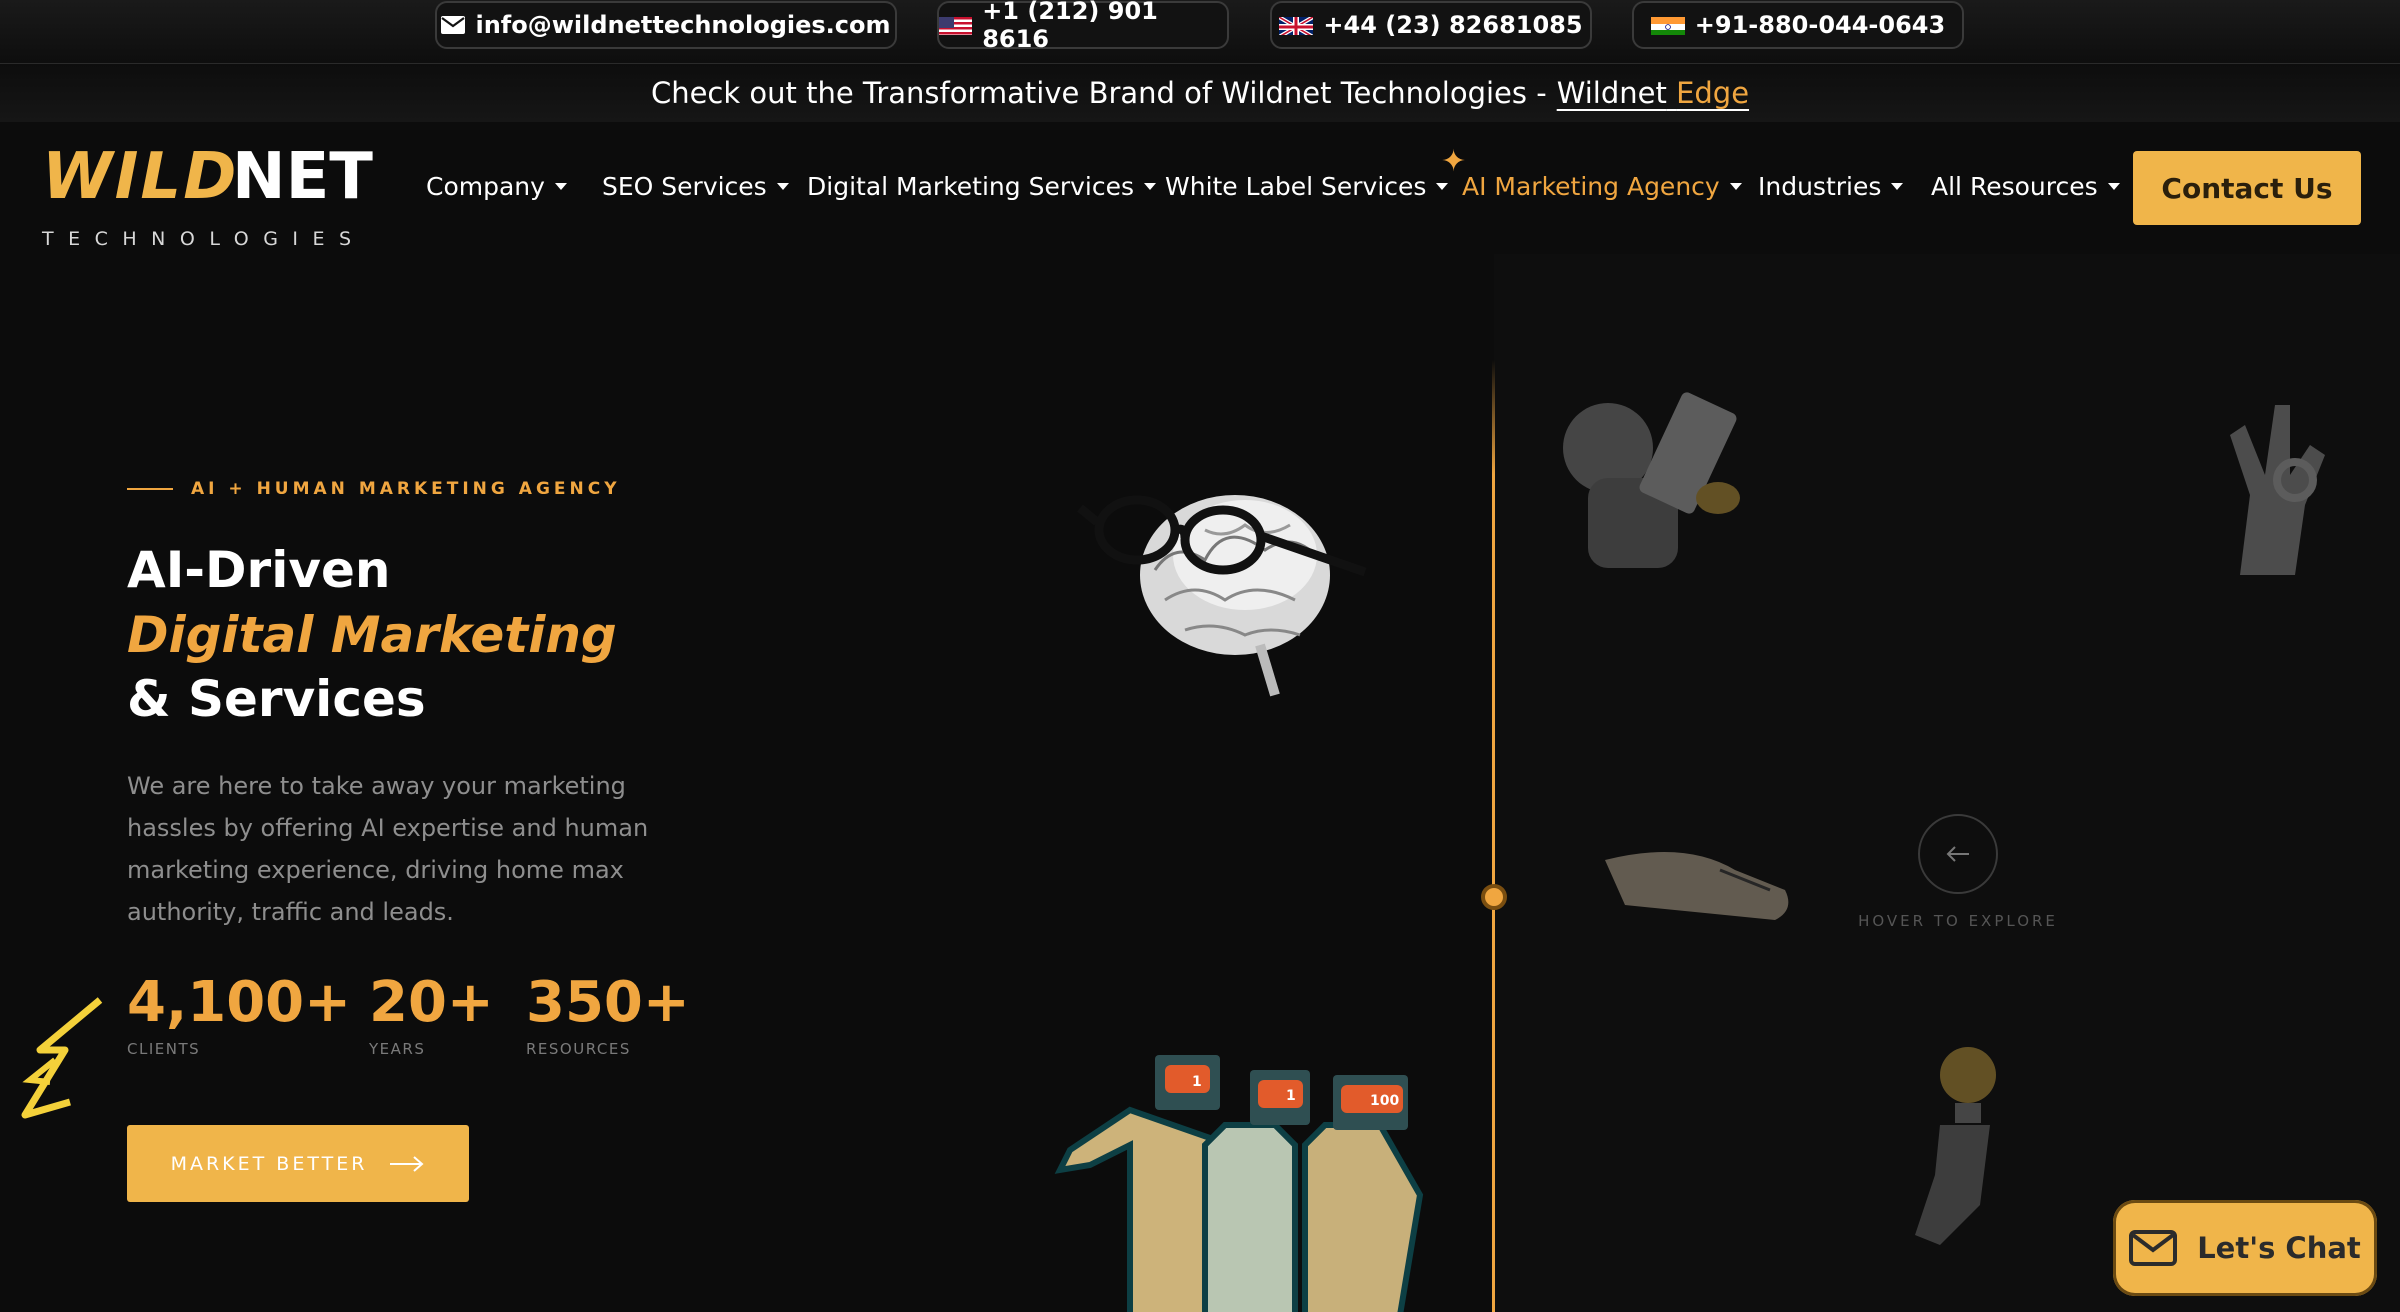 This screenshot has width=2400, height=1312. I want to click on hover-to-explore-text: HOVER TO EXPLORE, so click(1958, 921).